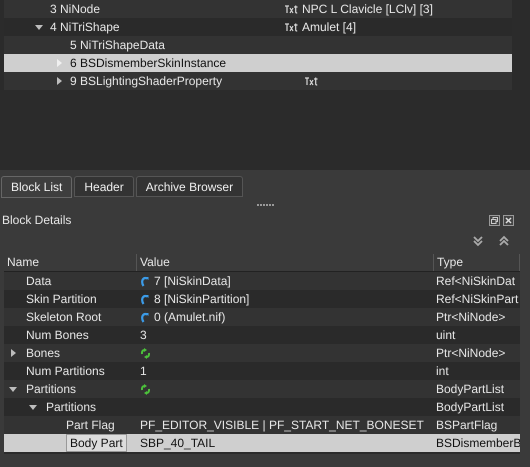 This screenshot has width=530, height=467. Describe the element at coordinates (508, 220) in the screenshot. I see `close-icon` at that location.